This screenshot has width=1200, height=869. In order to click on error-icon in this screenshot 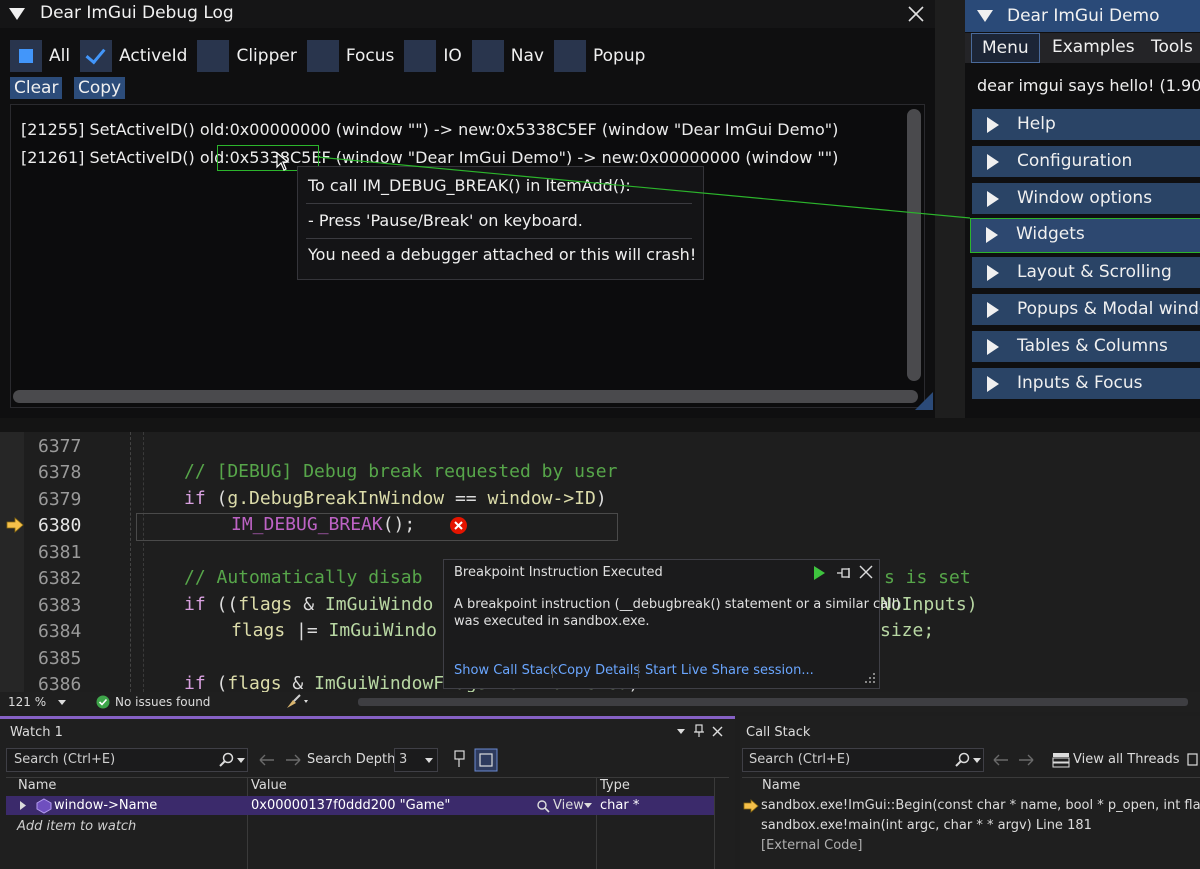, I will do `click(458, 525)`.